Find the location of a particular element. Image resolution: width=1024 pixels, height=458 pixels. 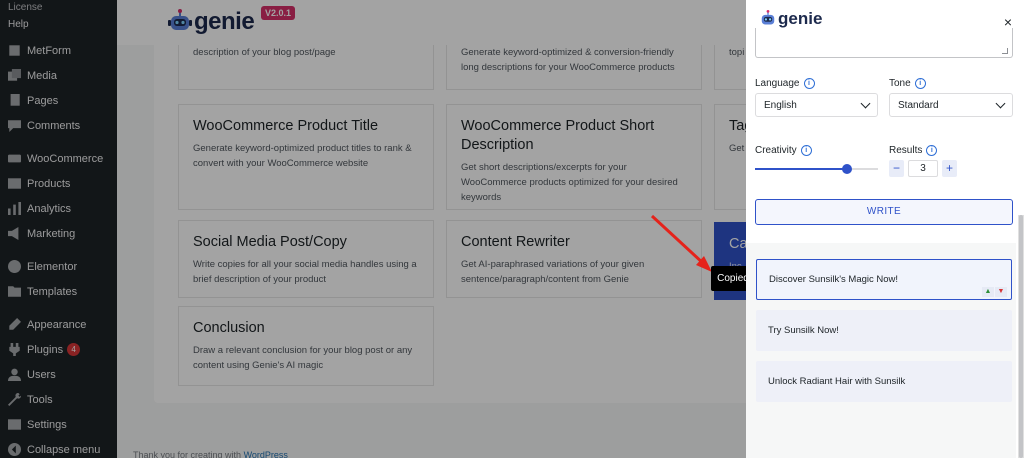

template-card-tag: Tag Get is located at coordinates (730, 157).